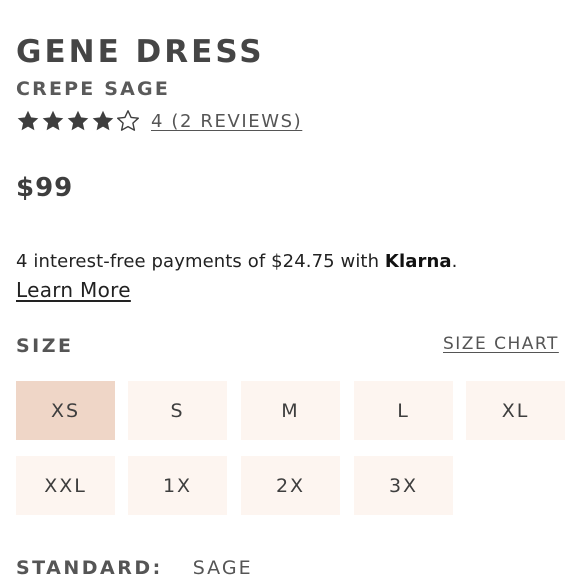  What do you see at coordinates (89, 568) in the screenshot?
I see `standard-label: STANDARD:` at bounding box center [89, 568].